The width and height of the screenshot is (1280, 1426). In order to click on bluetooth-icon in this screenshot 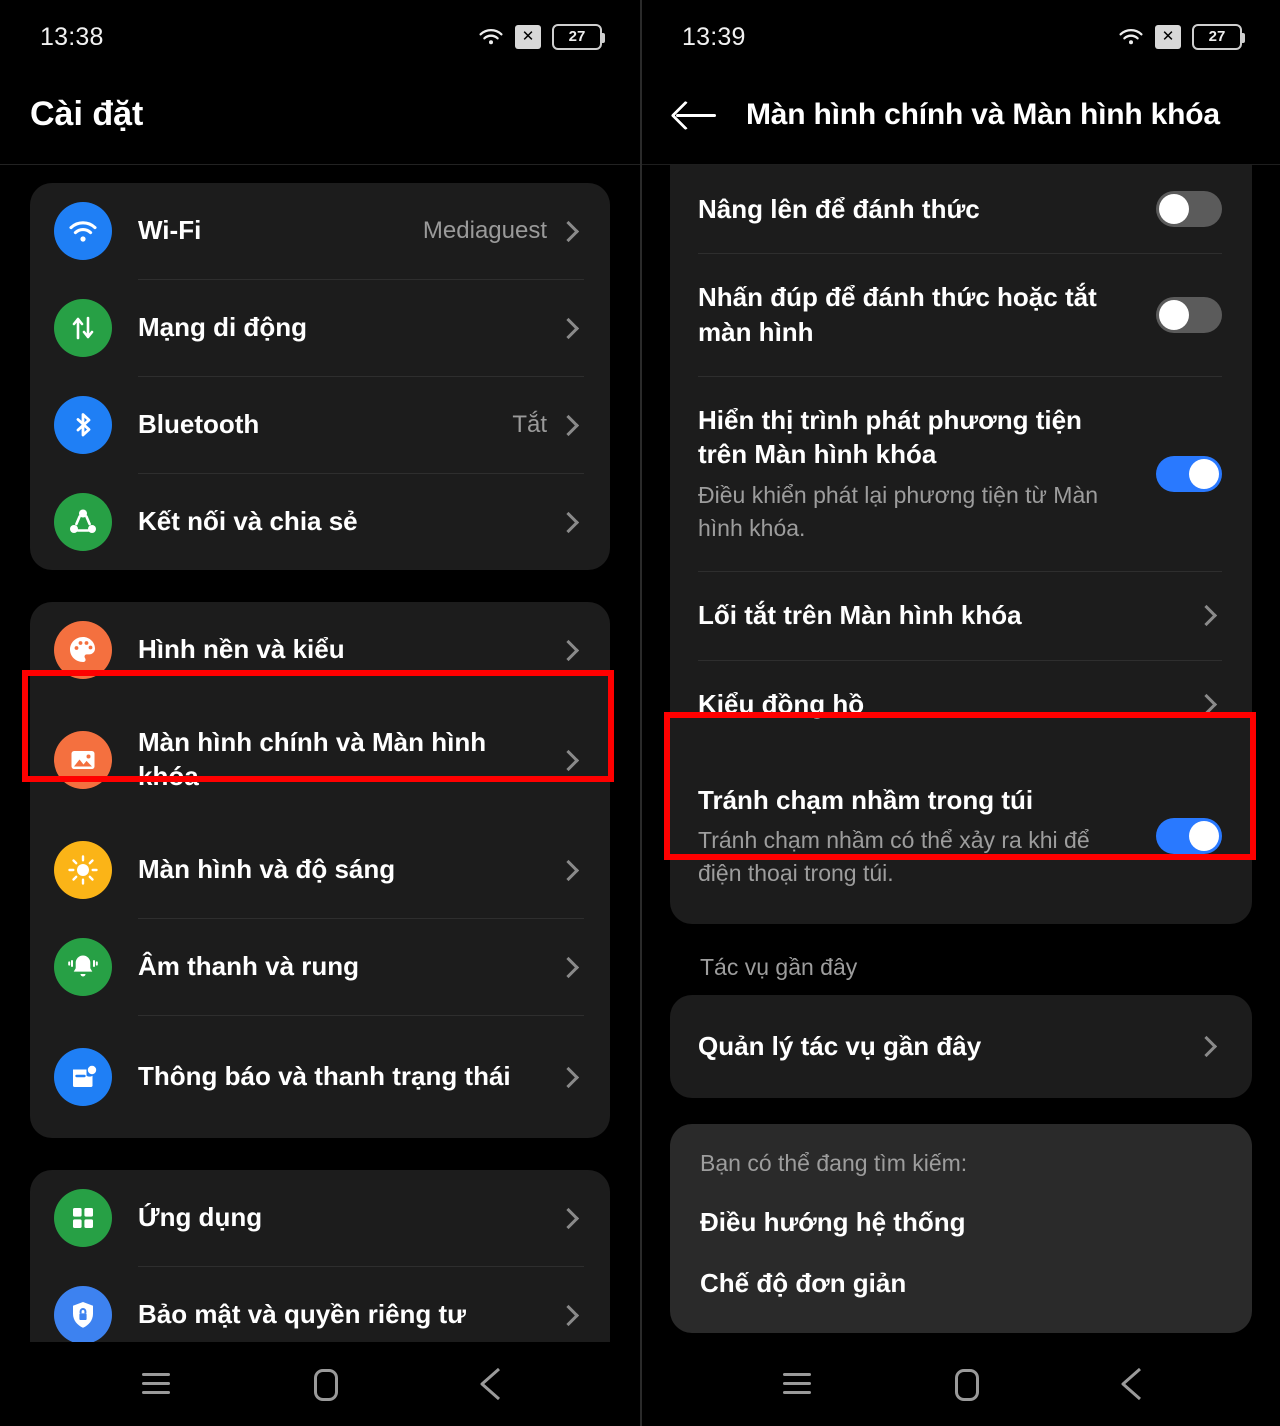, I will do `click(83, 425)`.